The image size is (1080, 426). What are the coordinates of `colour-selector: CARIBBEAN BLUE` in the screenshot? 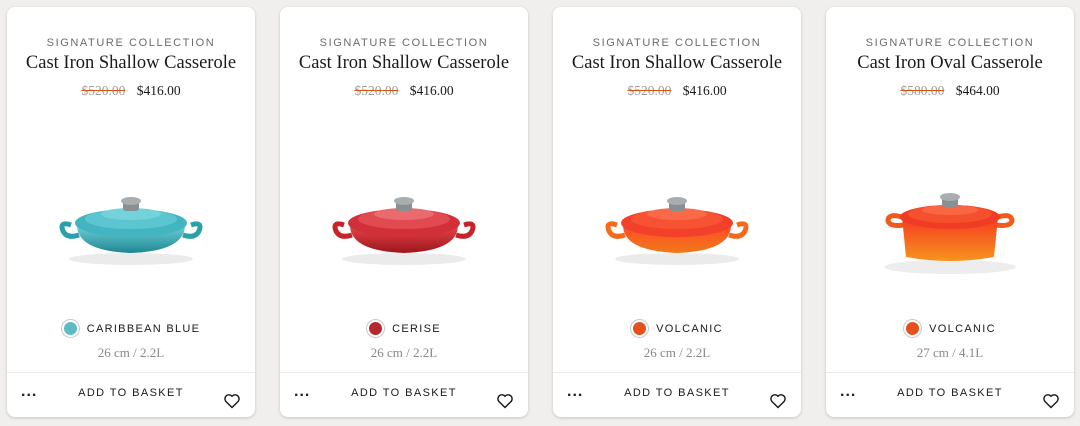 It's located at (131, 328).